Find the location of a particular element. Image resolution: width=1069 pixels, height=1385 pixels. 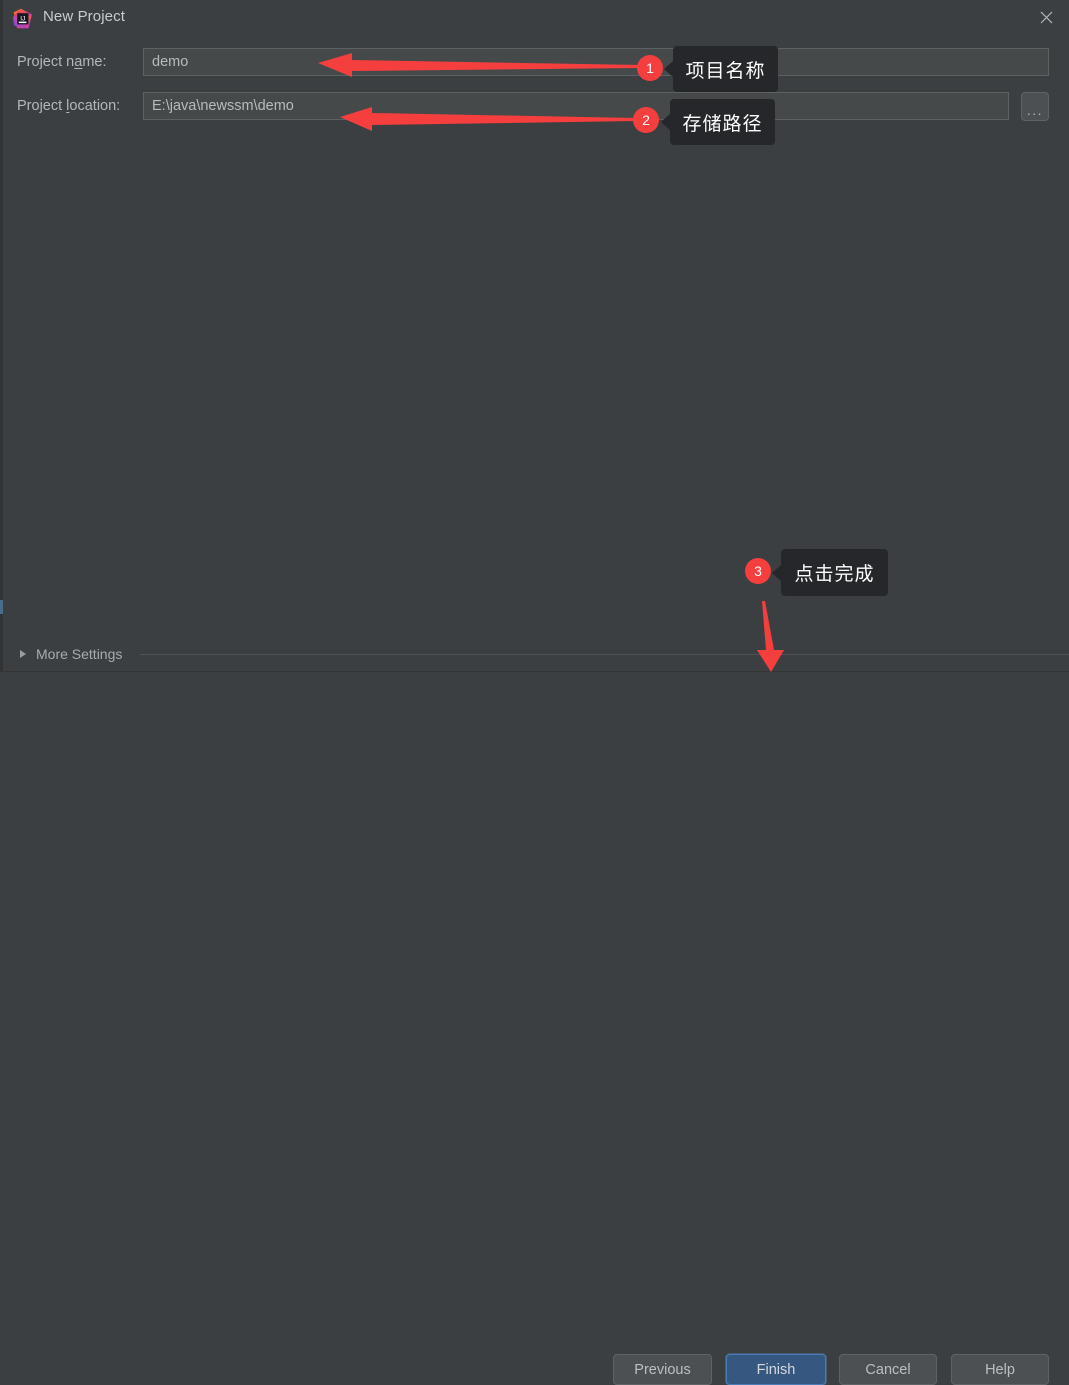

window-title: New Project is located at coordinates (84, 16).